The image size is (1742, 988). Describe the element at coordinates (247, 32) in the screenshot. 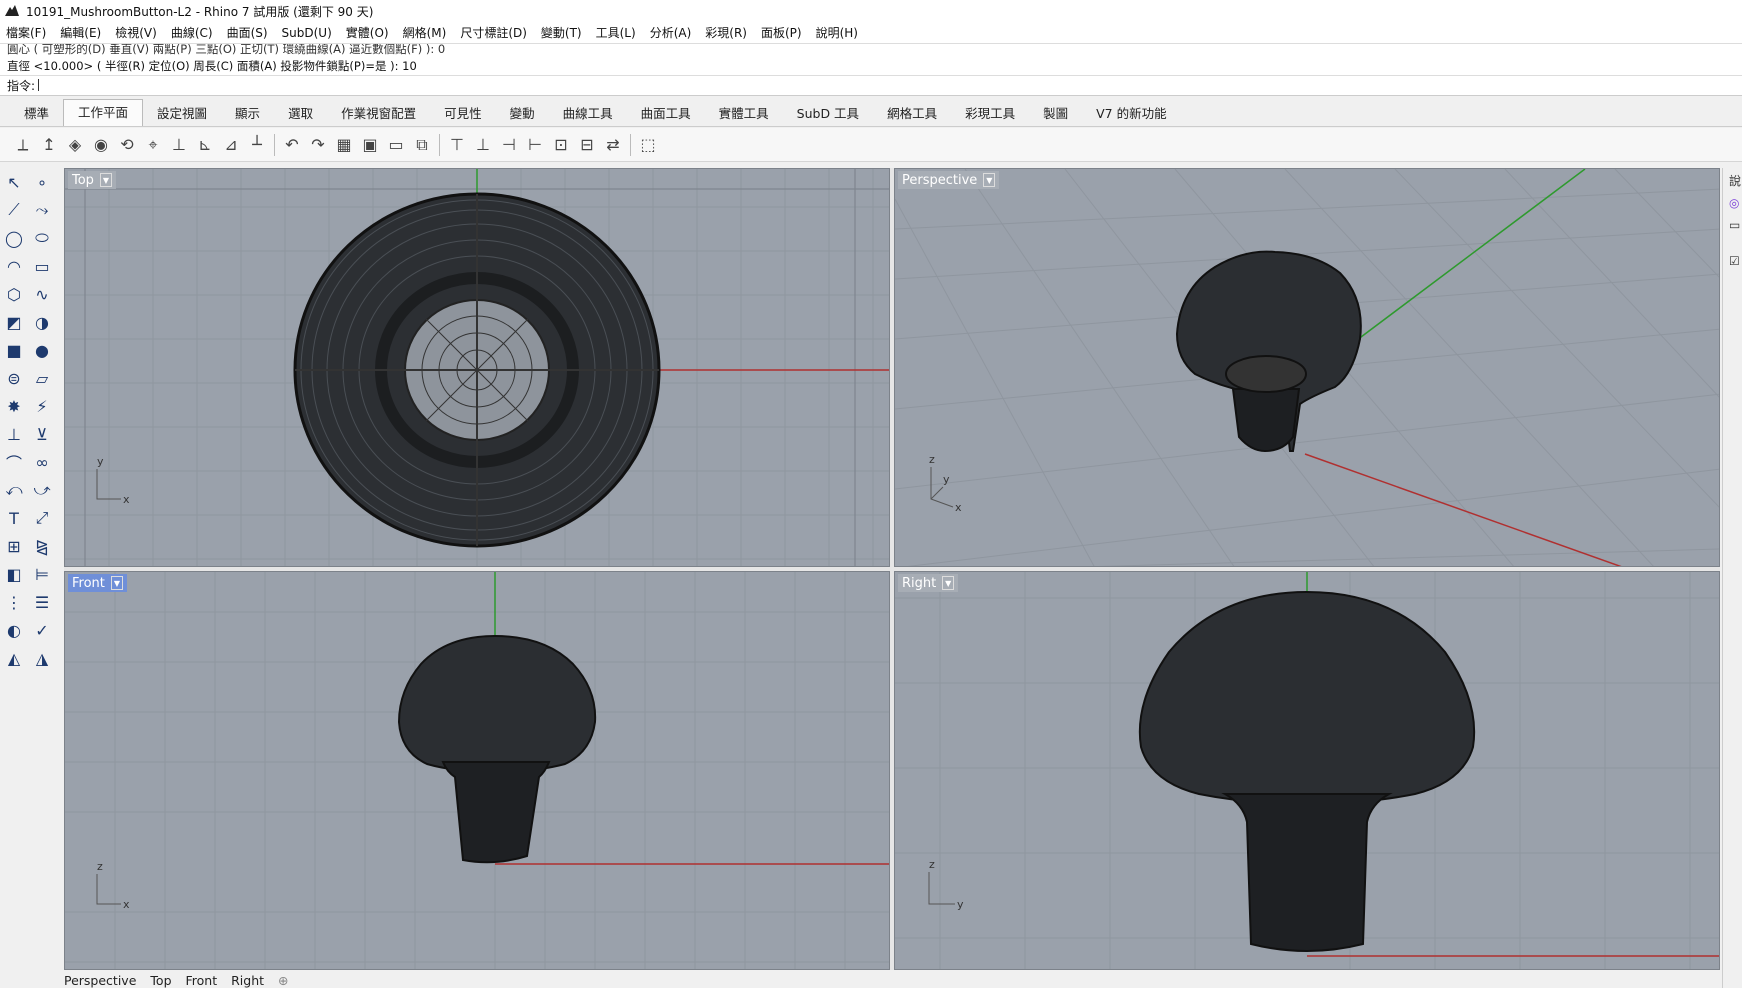

I see `menu-surface: 曲面(S)` at that location.